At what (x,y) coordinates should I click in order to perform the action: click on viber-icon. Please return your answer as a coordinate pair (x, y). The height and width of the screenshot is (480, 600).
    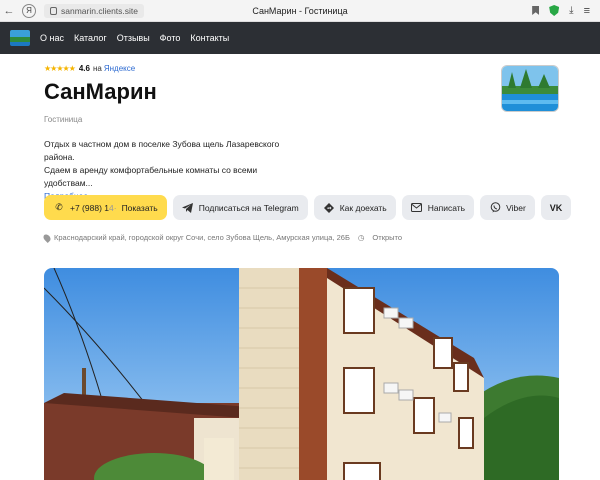
    Looking at the image, I should click on (495, 208).